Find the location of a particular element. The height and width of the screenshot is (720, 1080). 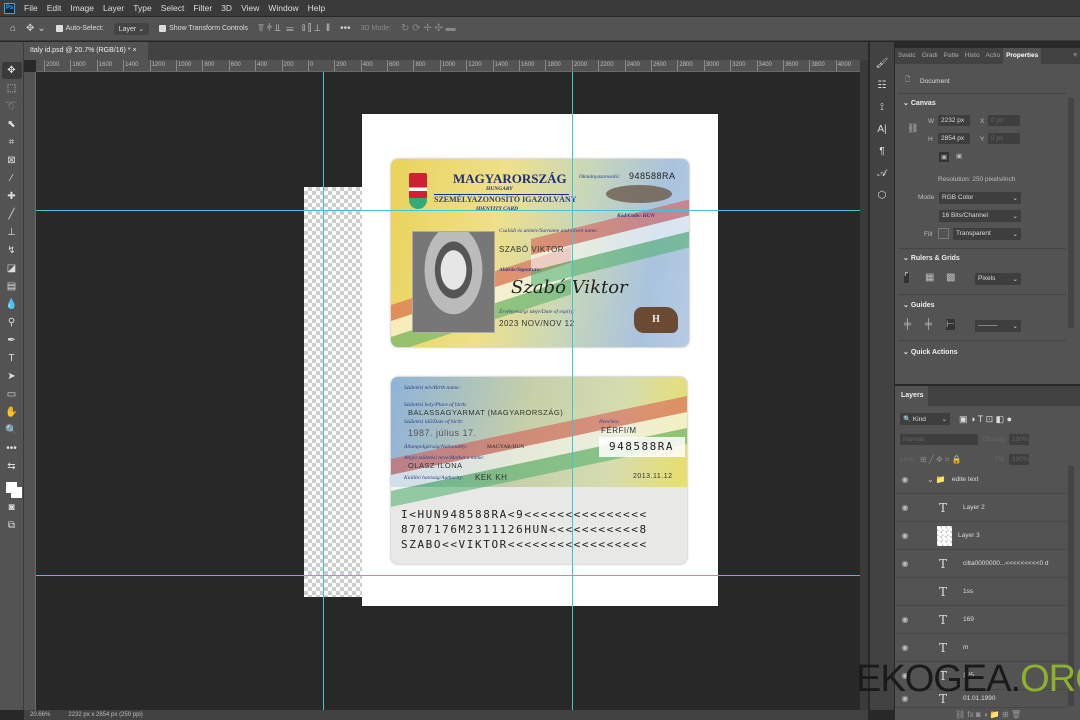

eraser-tool-icon: ◪ is located at coordinates (12, 268).